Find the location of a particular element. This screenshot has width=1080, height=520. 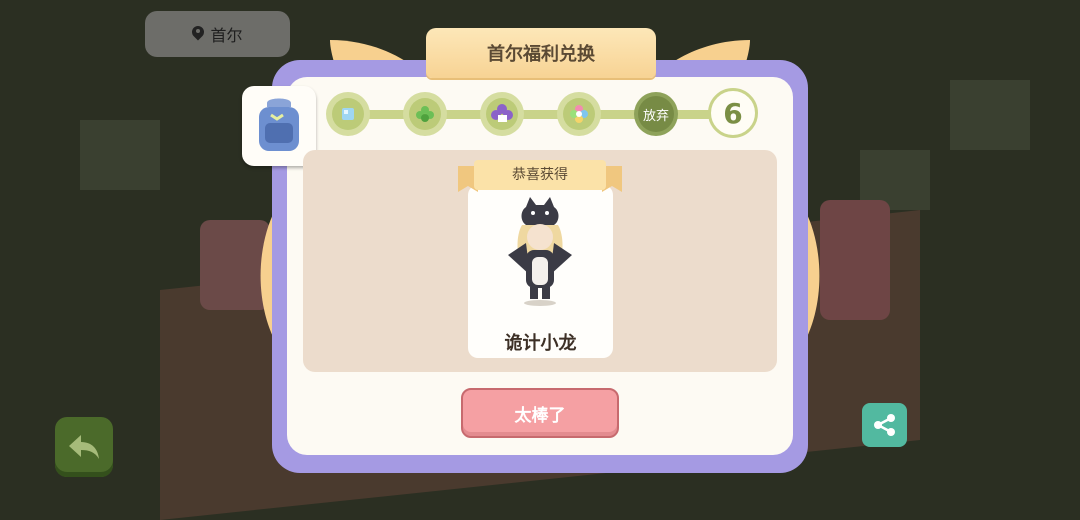

give-up-button: 放弃 is located at coordinates (656, 114).